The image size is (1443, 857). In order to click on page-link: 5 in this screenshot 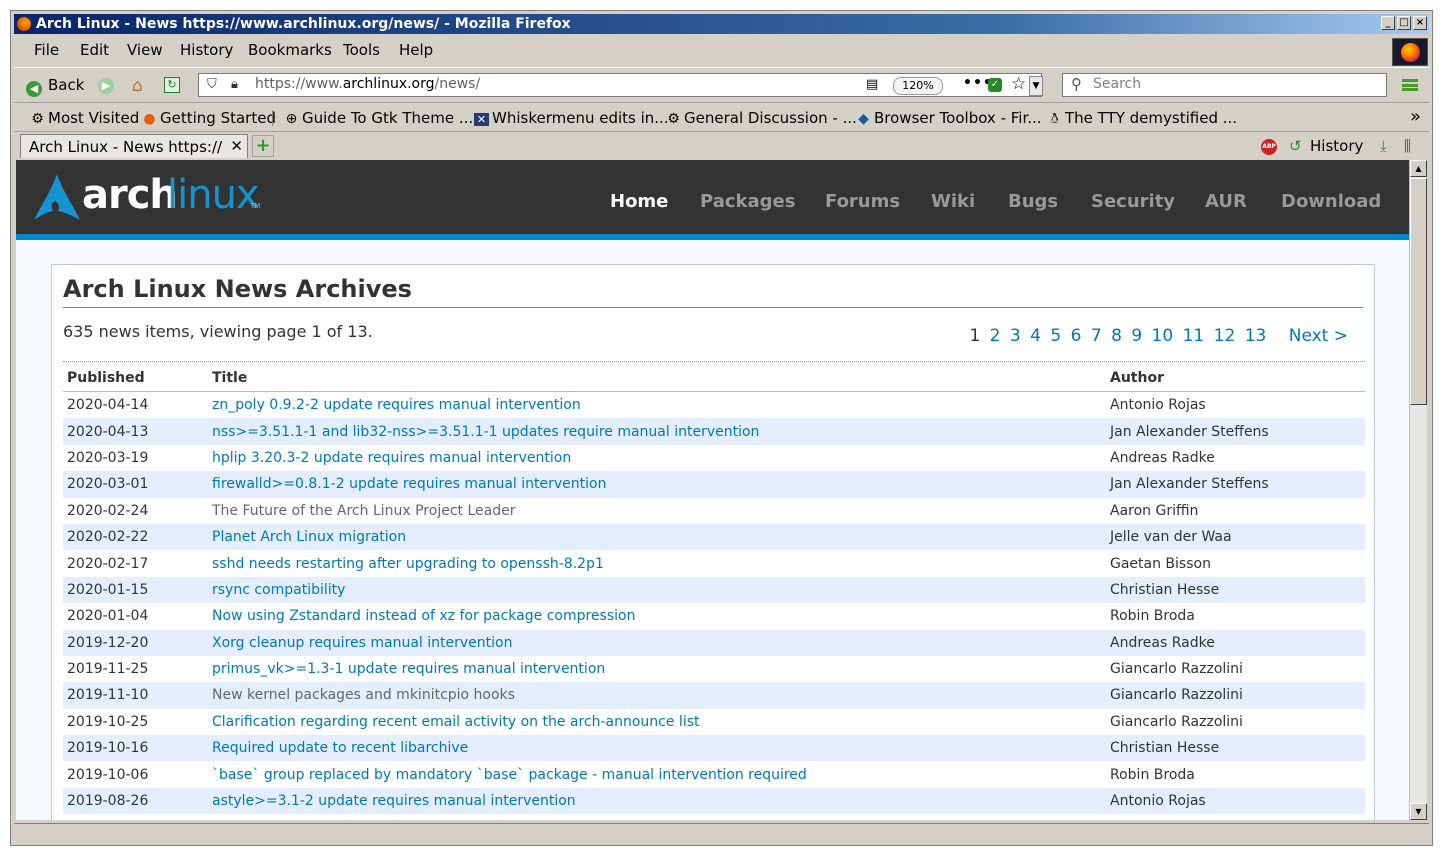, I will do `click(1055, 336)`.